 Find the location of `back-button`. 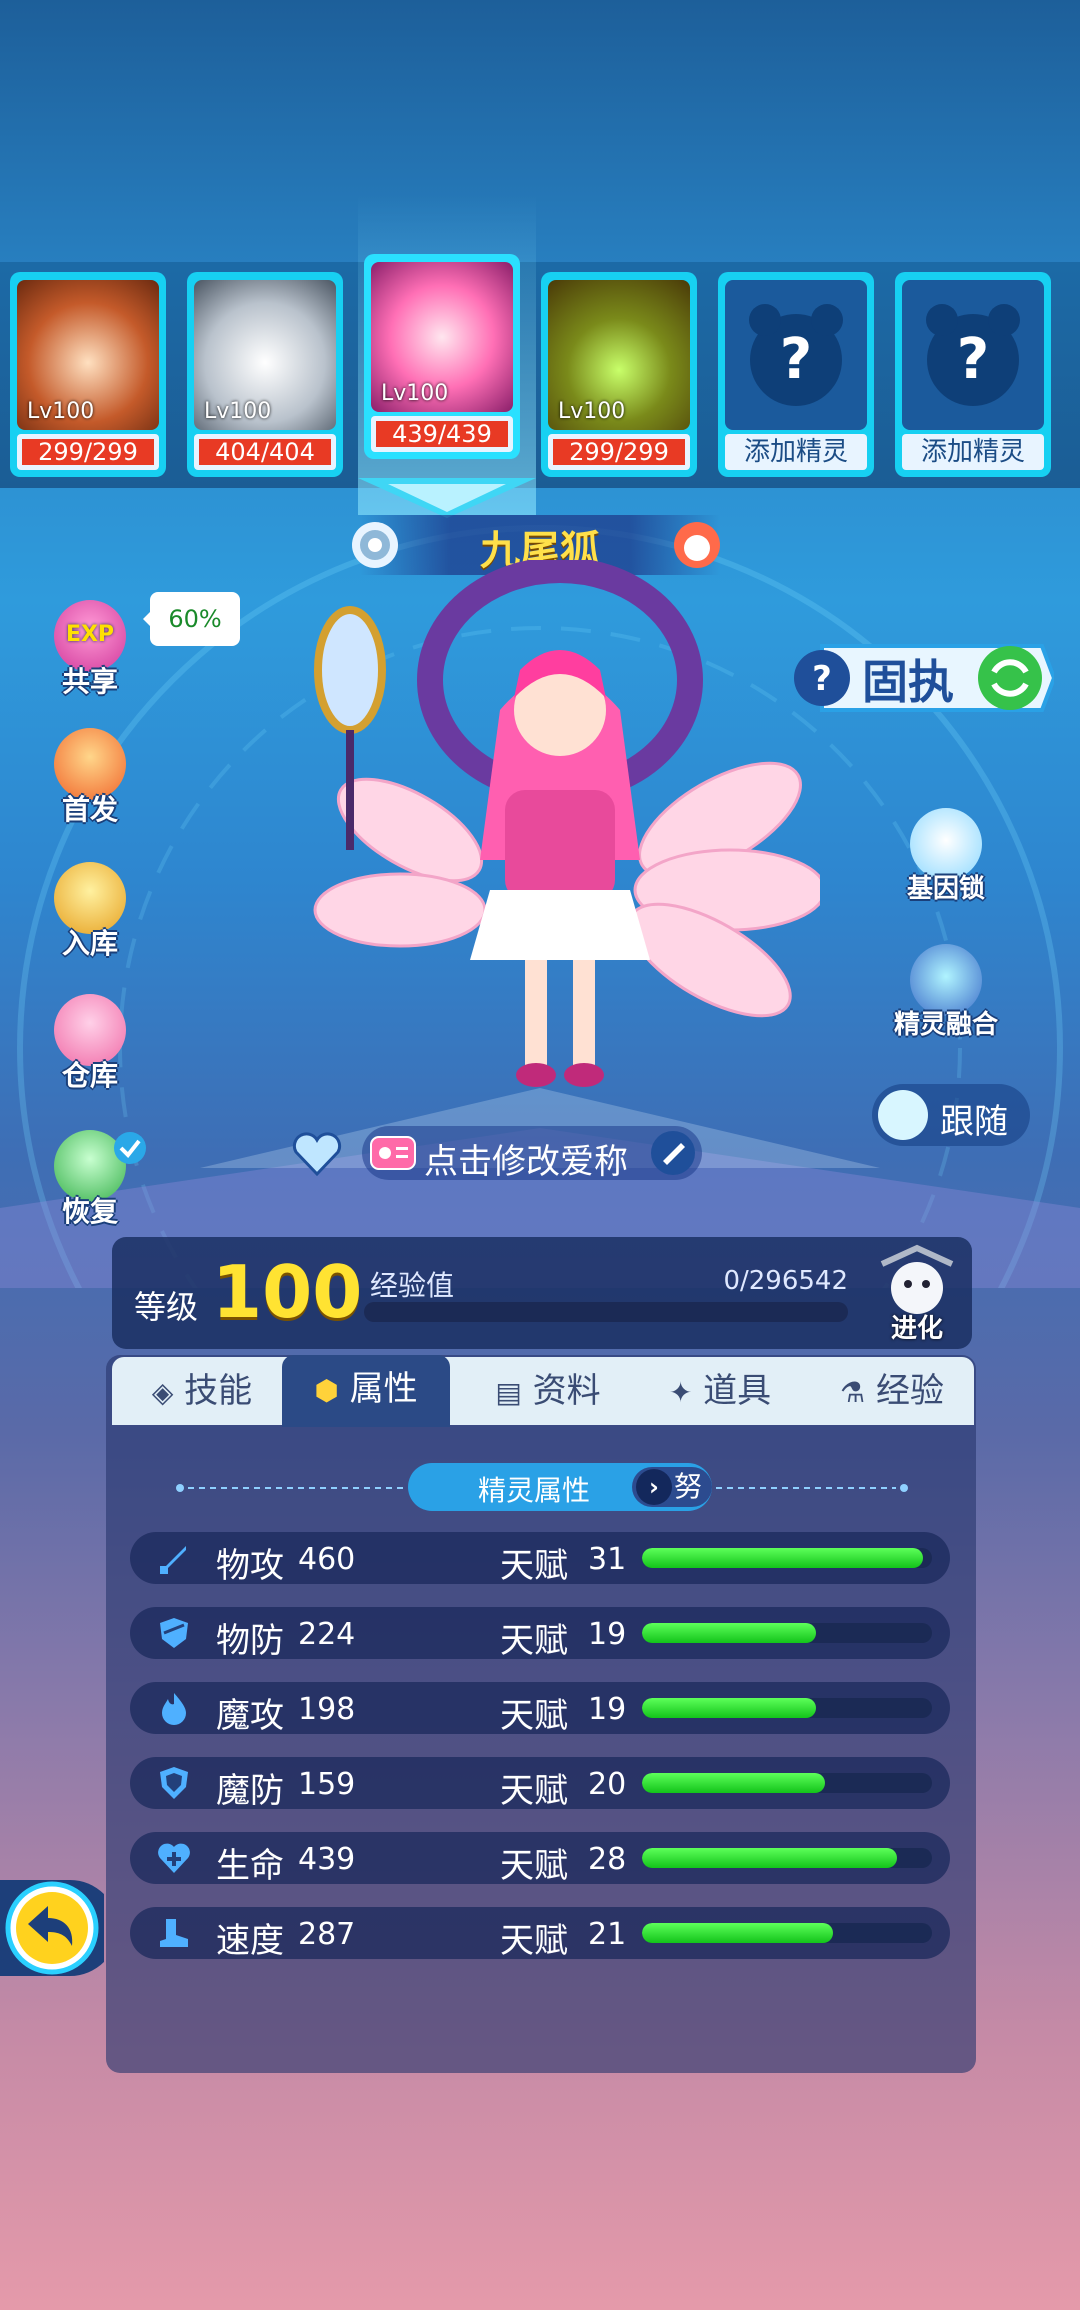

back-button is located at coordinates (59, 1928).